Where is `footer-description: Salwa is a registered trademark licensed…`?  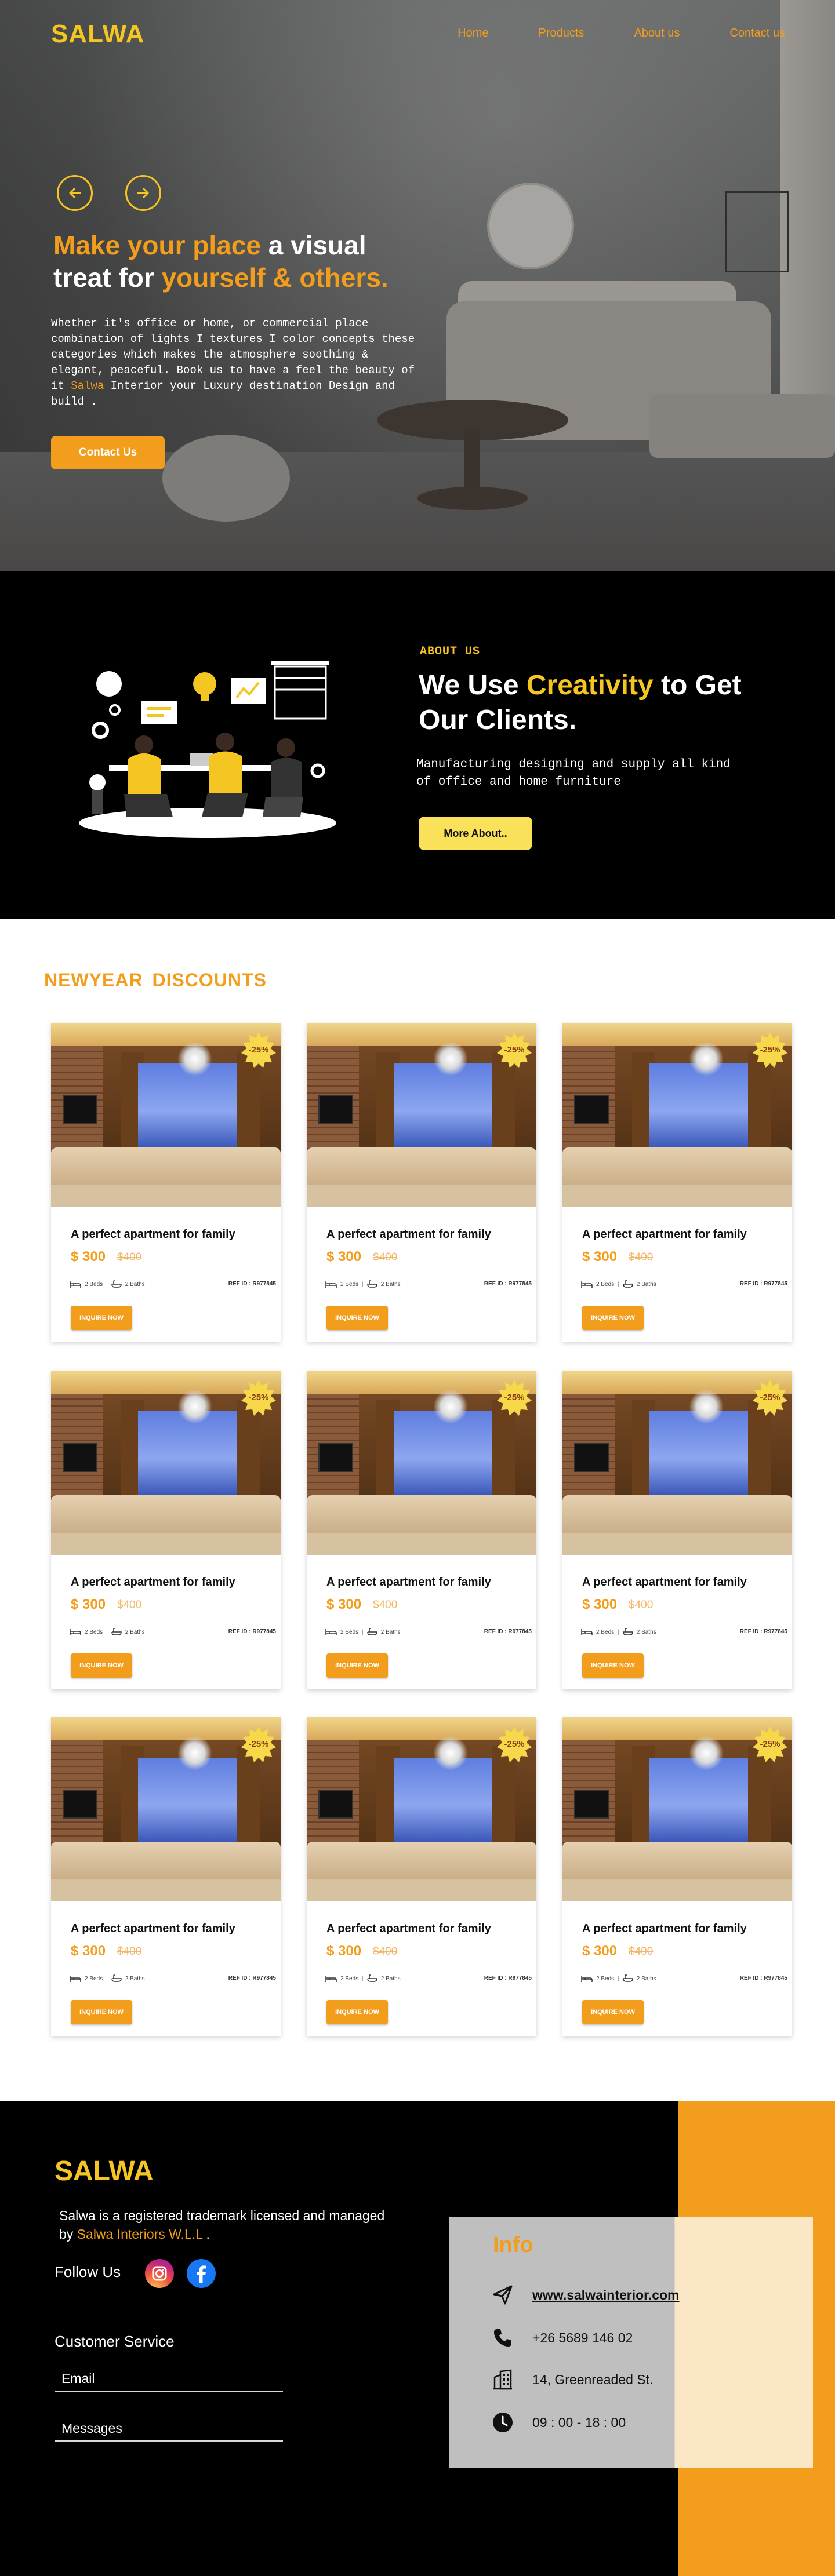 footer-description: Salwa is a registered trademark licensed… is located at coordinates (227, 2224).